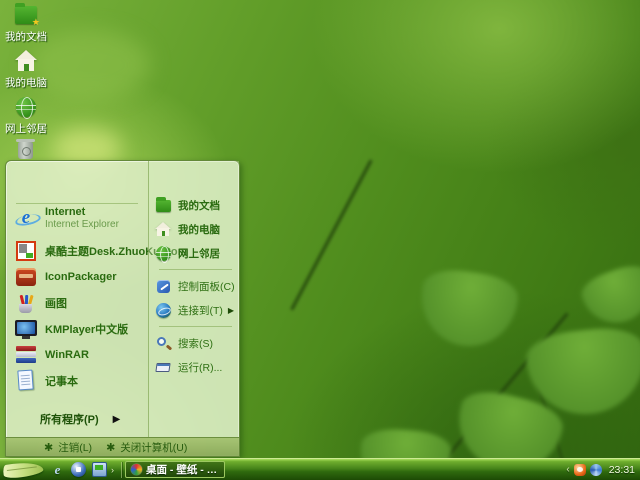  What do you see at coordinates (595, 469) in the screenshot?
I see `tray-messenger-icon` at bounding box center [595, 469].